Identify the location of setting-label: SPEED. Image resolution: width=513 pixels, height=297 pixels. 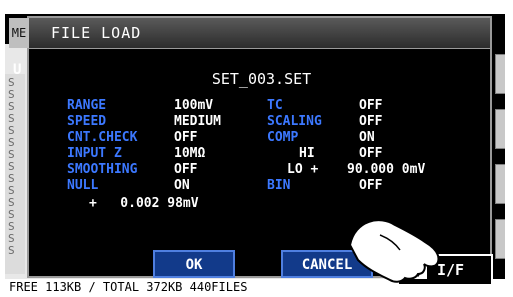
(87, 121).